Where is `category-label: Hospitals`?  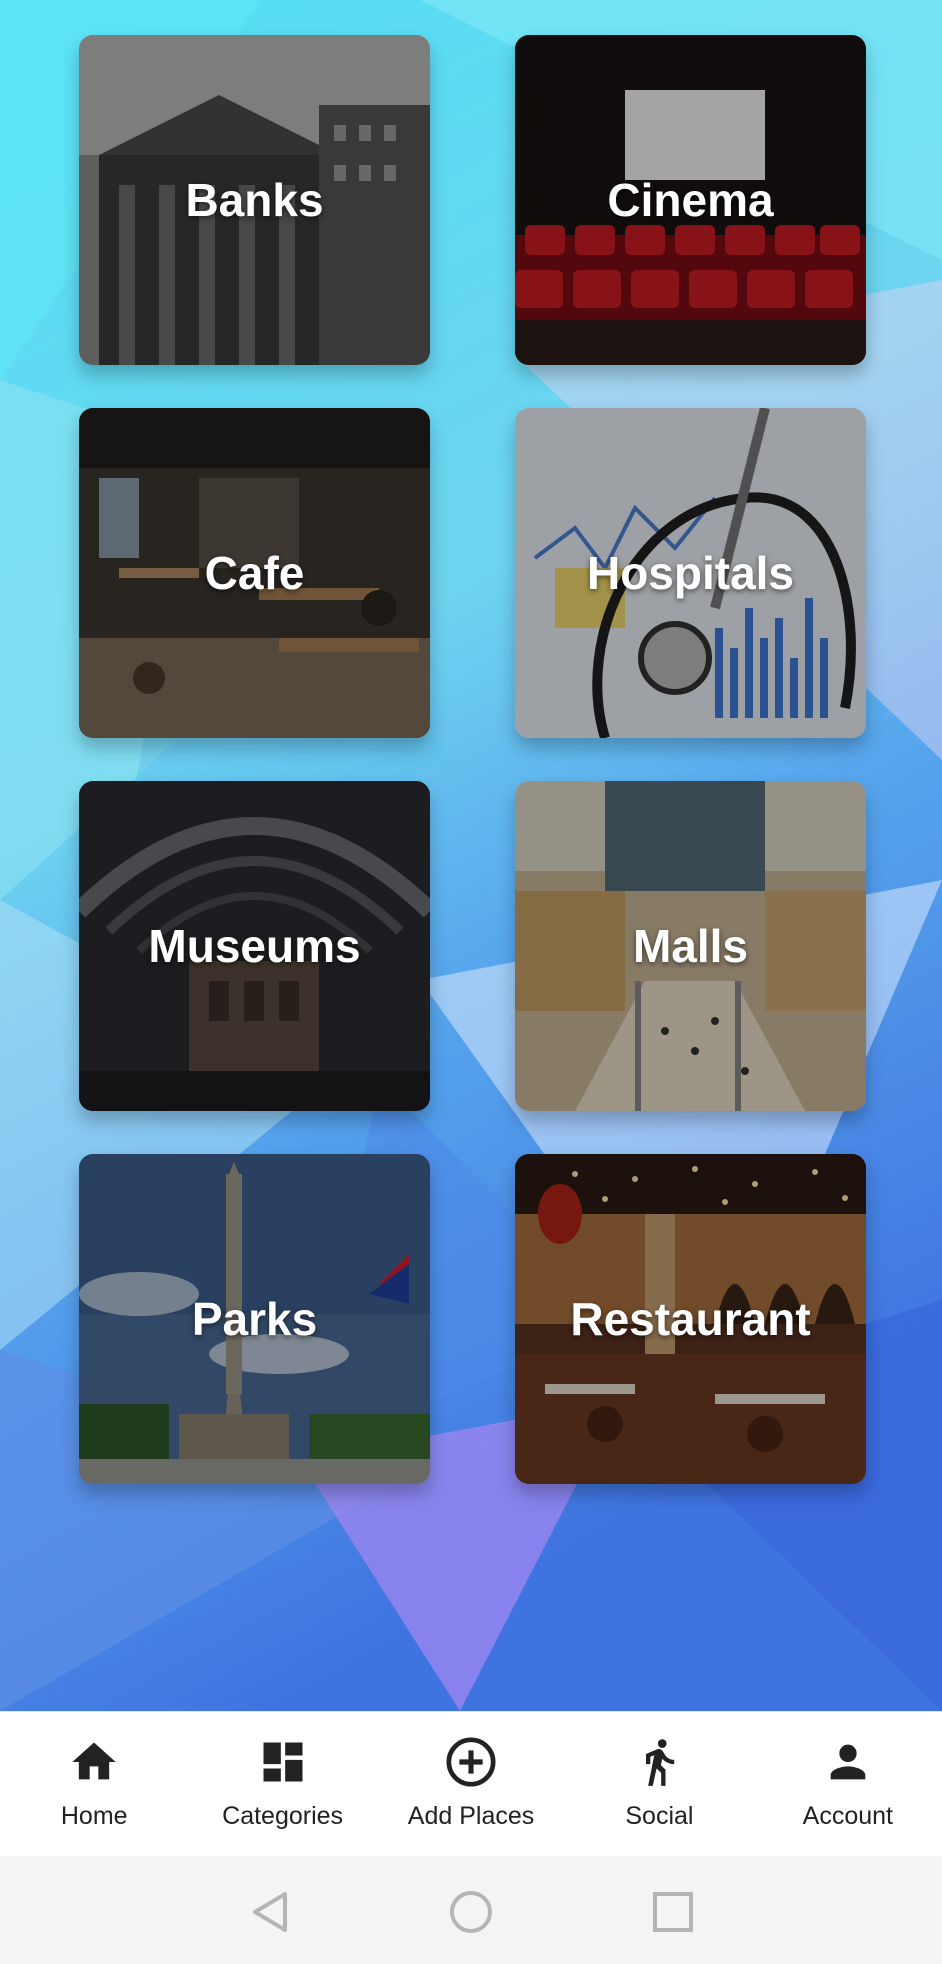 category-label: Hospitals is located at coordinates (690, 573).